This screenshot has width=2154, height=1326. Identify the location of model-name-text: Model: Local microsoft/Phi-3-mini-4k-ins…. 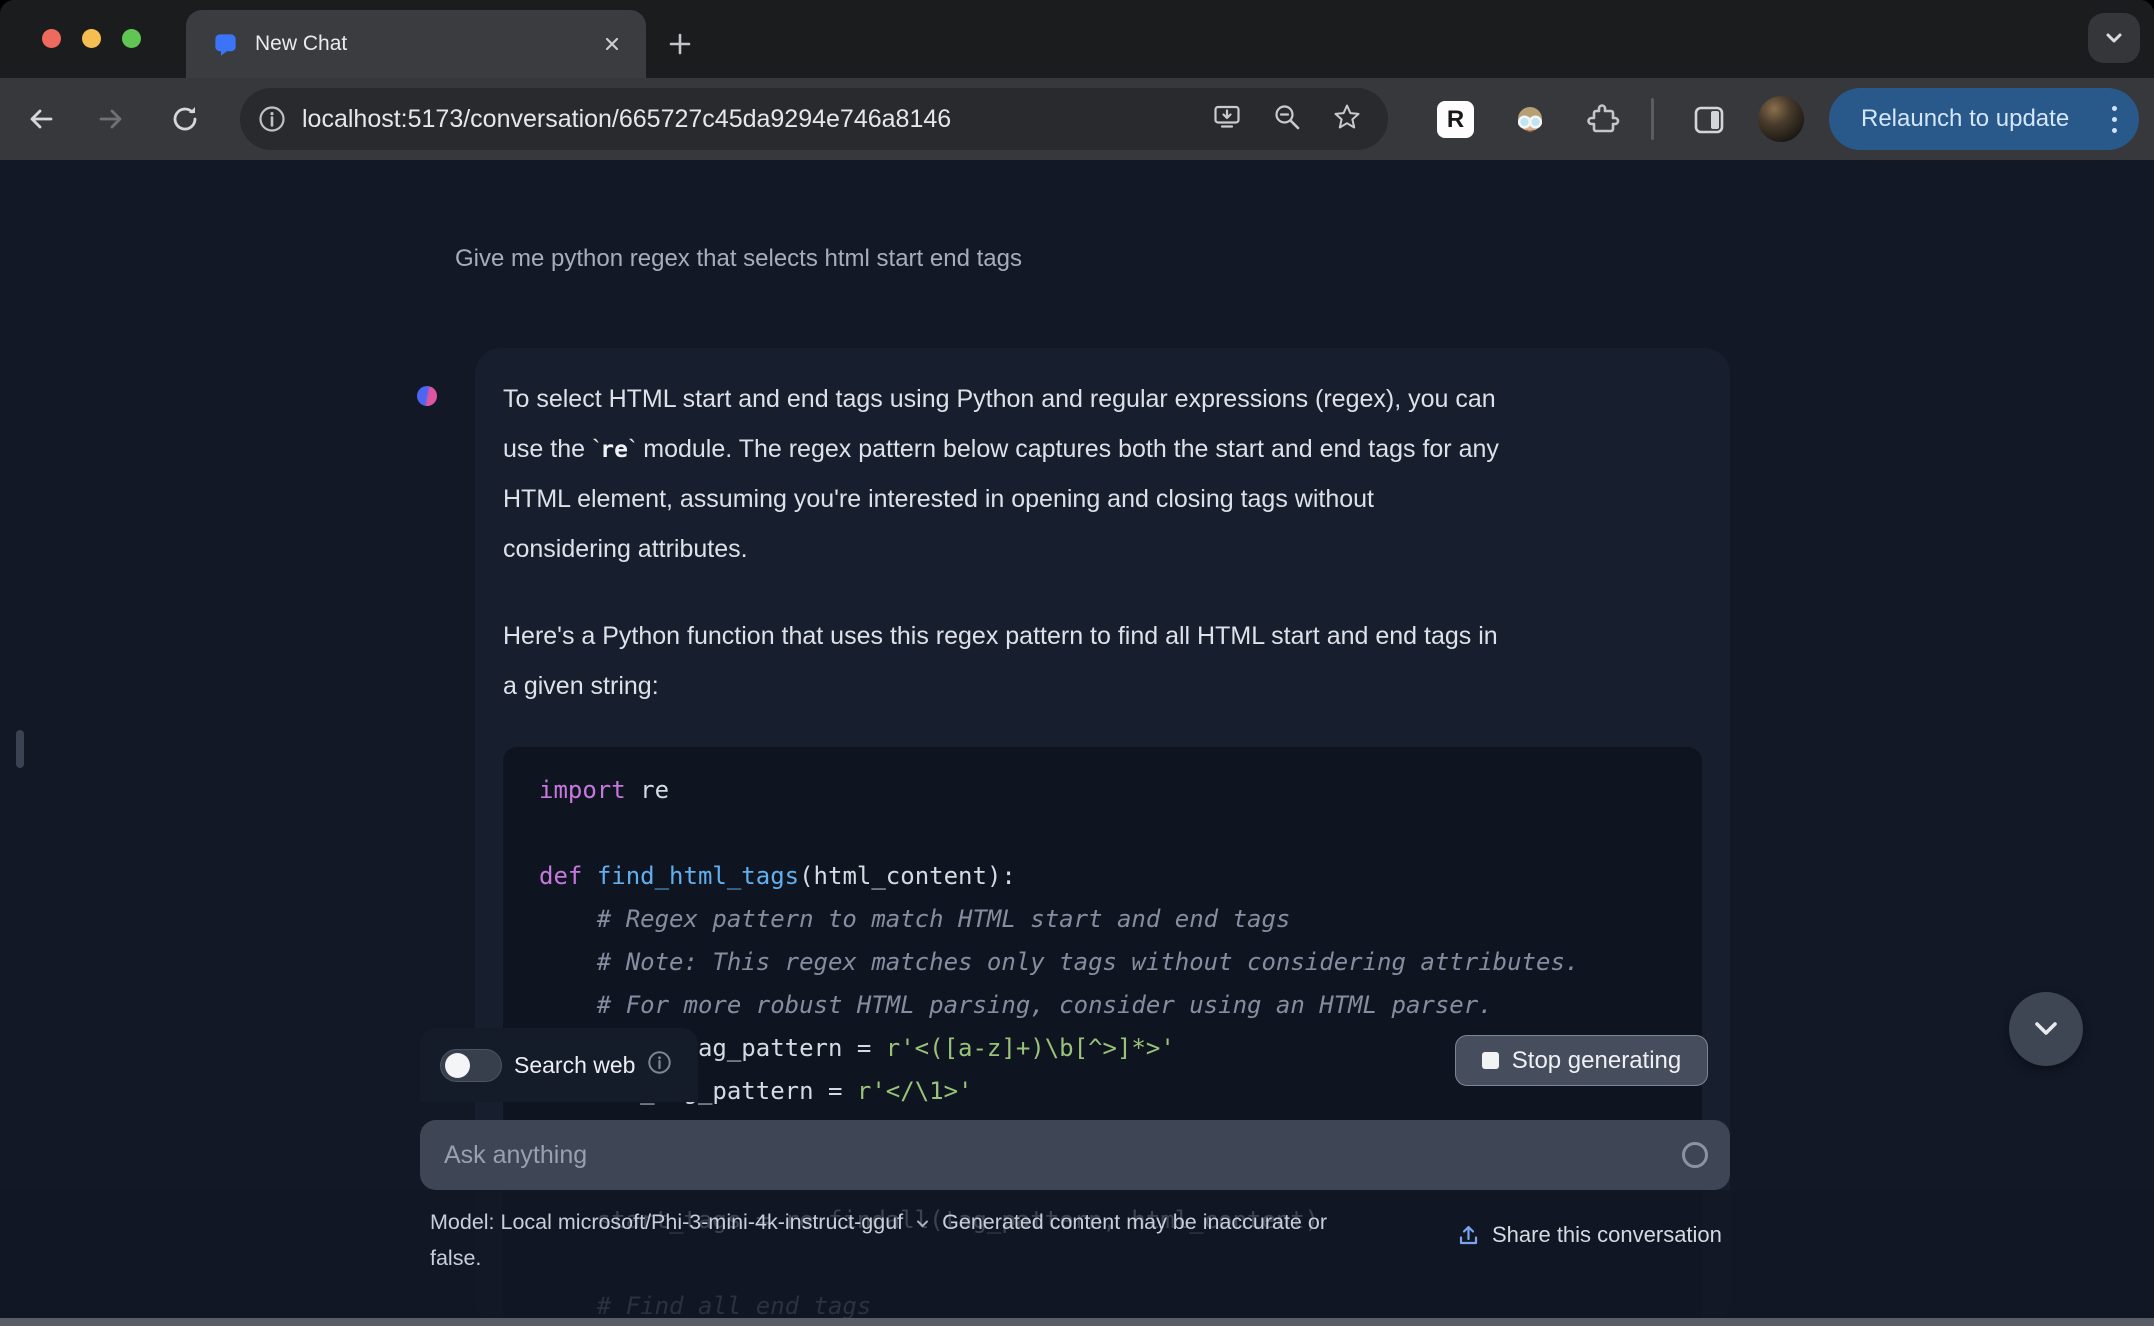
(667, 1222).